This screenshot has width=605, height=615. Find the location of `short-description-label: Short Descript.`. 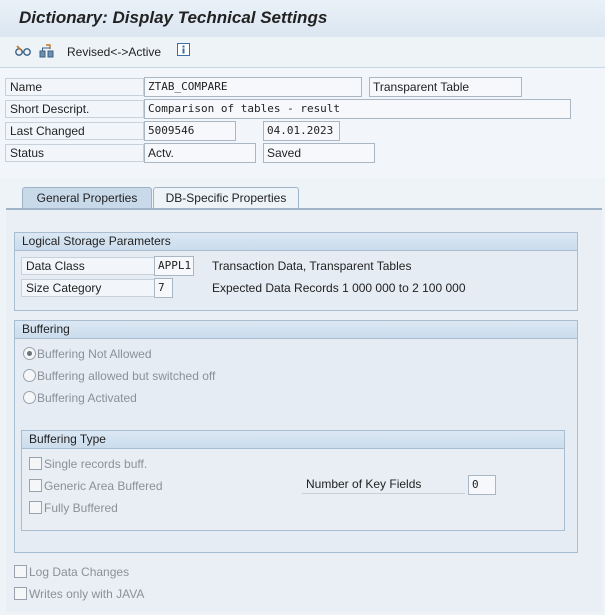

short-description-label: Short Descript. is located at coordinates (74, 109).